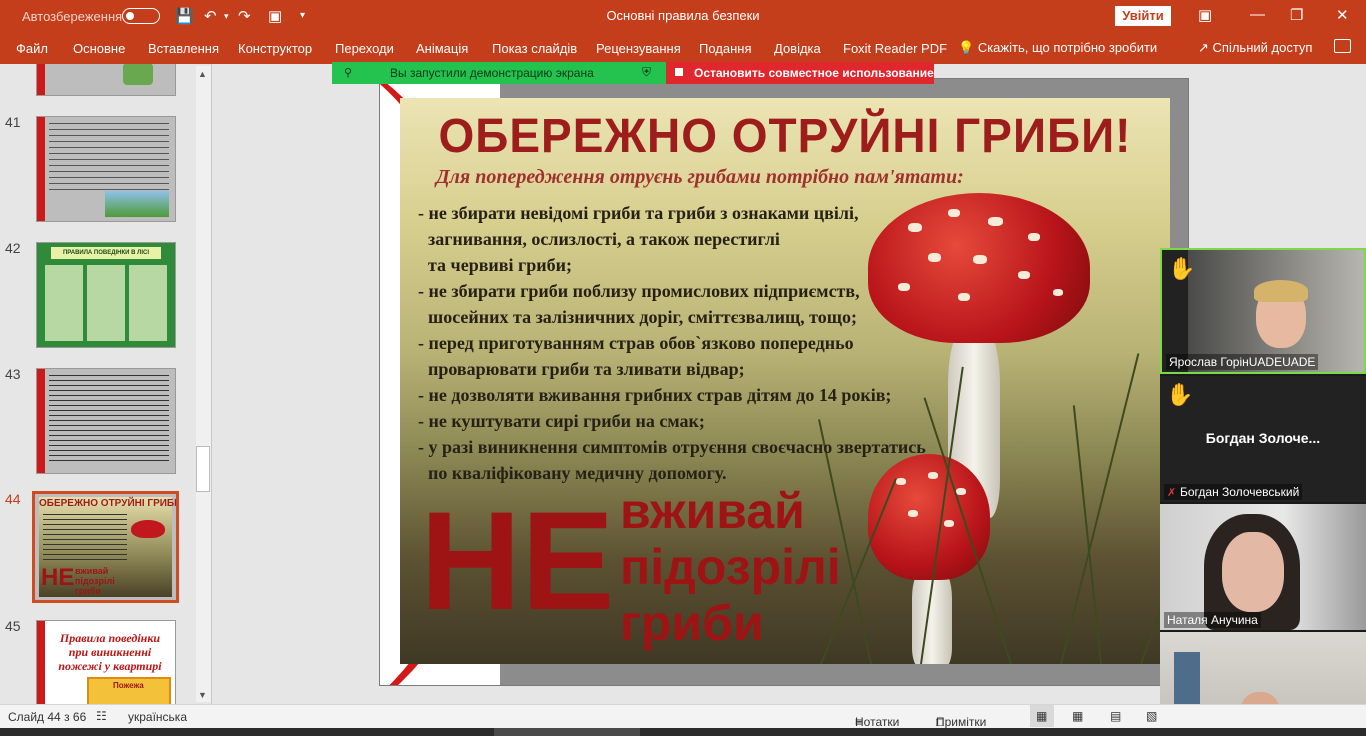 The width and height of the screenshot is (1366, 736). I want to click on scroll-up-icon: ▲, so click(202, 74).